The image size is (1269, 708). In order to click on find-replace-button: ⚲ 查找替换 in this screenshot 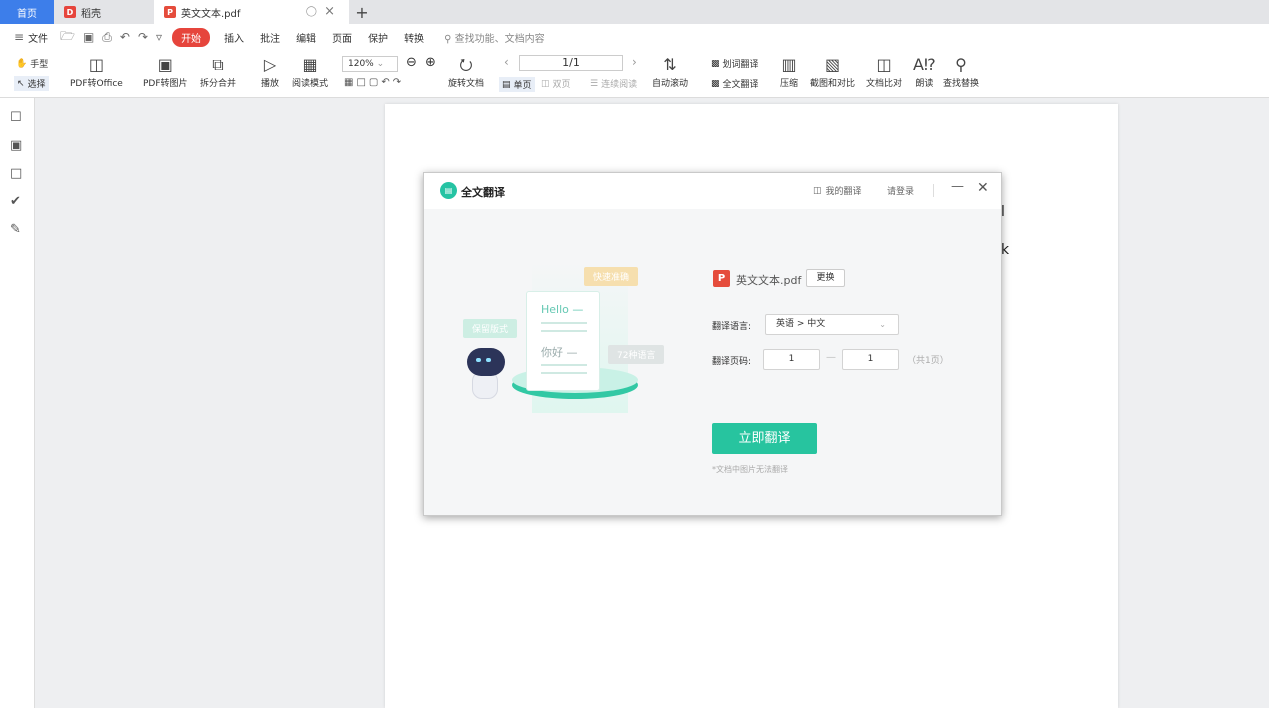, I will do `click(961, 71)`.